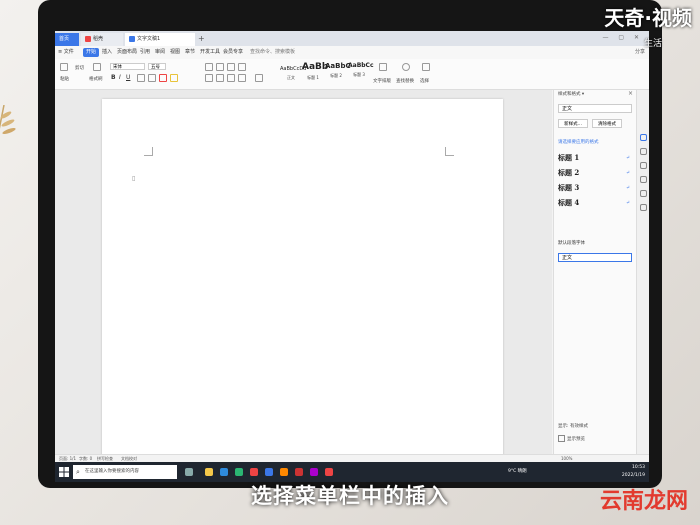  I want to click on edge-icon, so click(224, 472).